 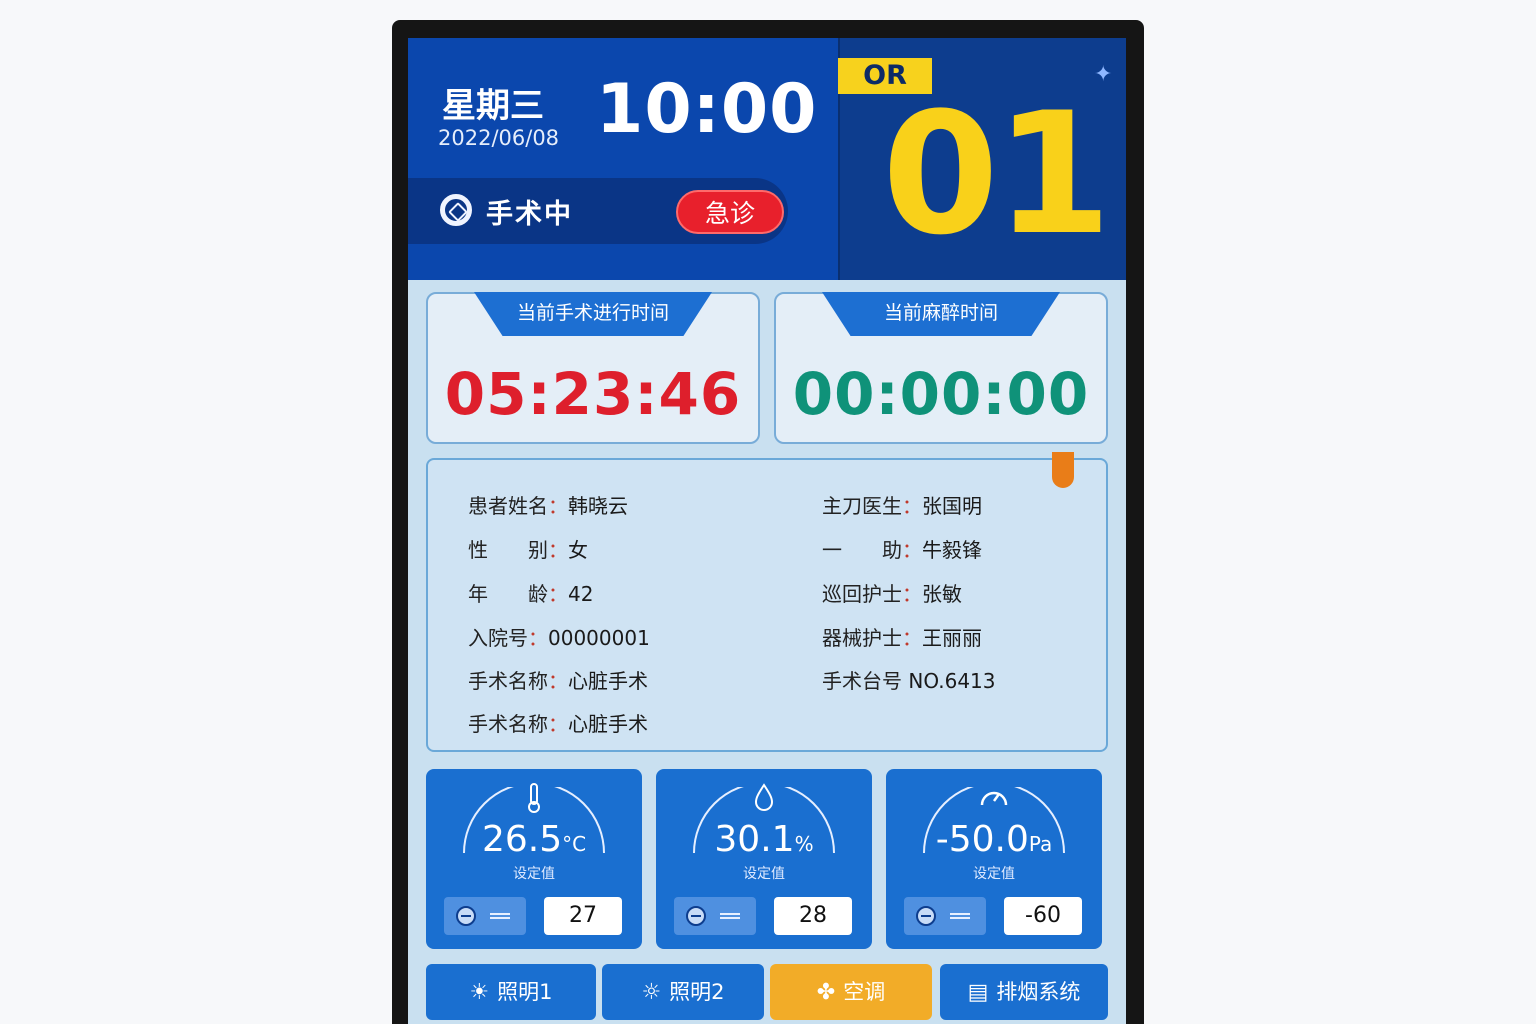 I want to click on info-label: 一 助, so click(x=862, y=550).